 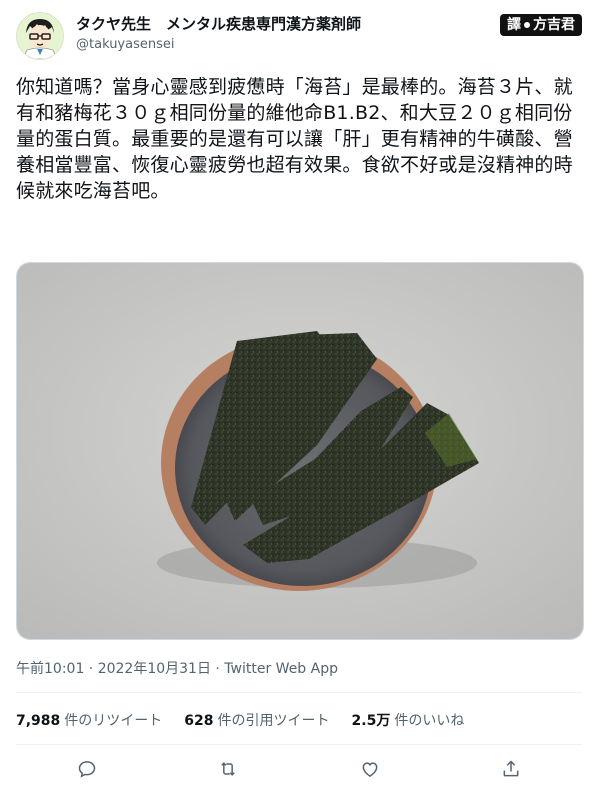 What do you see at coordinates (429, 721) in the screenshot?
I see `likes-label: 件のいいね` at bounding box center [429, 721].